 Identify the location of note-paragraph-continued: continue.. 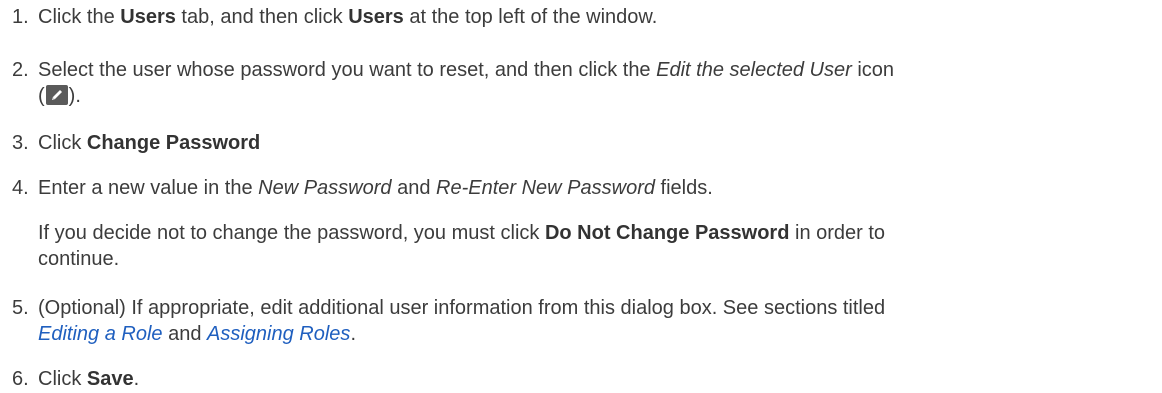
(78, 259).